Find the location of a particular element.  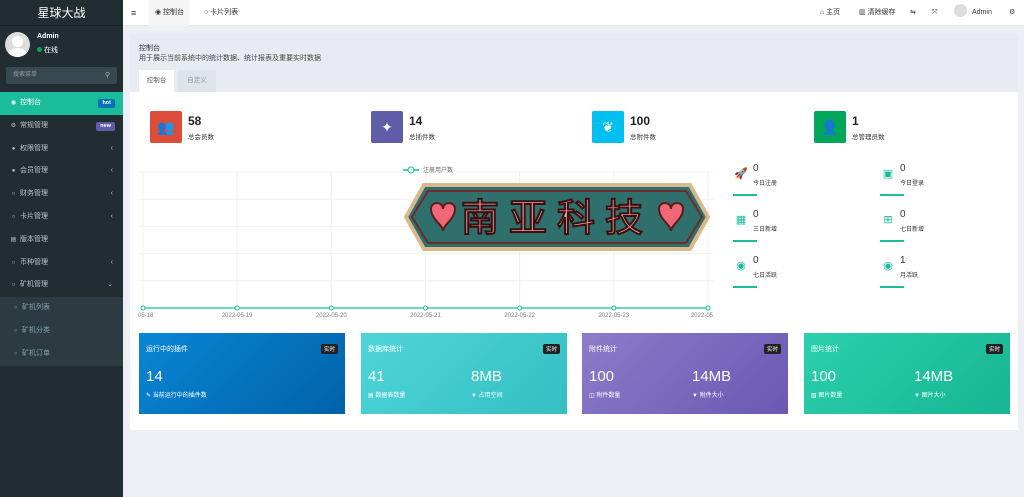

card-label-text: 附件大小 is located at coordinates (711, 396).